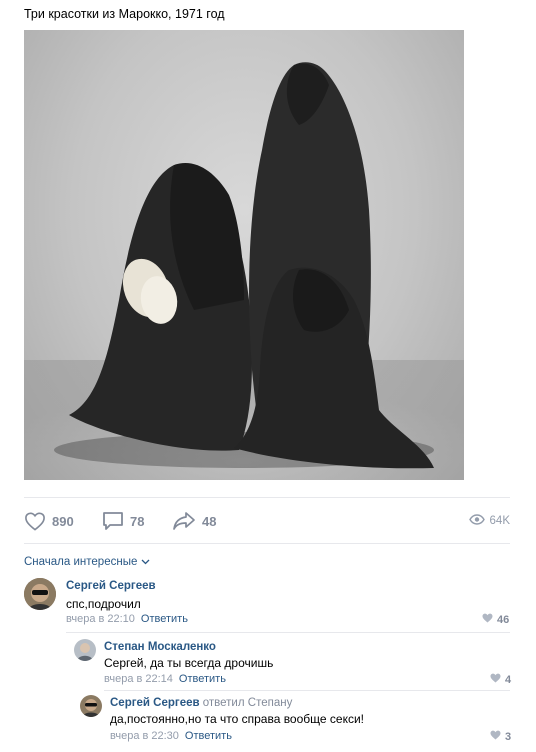 This screenshot has width=536, height=752. Describe the element at coordinates (81, 562) in the screenshot. I see `sort-label: Сначала интересные` at that location.